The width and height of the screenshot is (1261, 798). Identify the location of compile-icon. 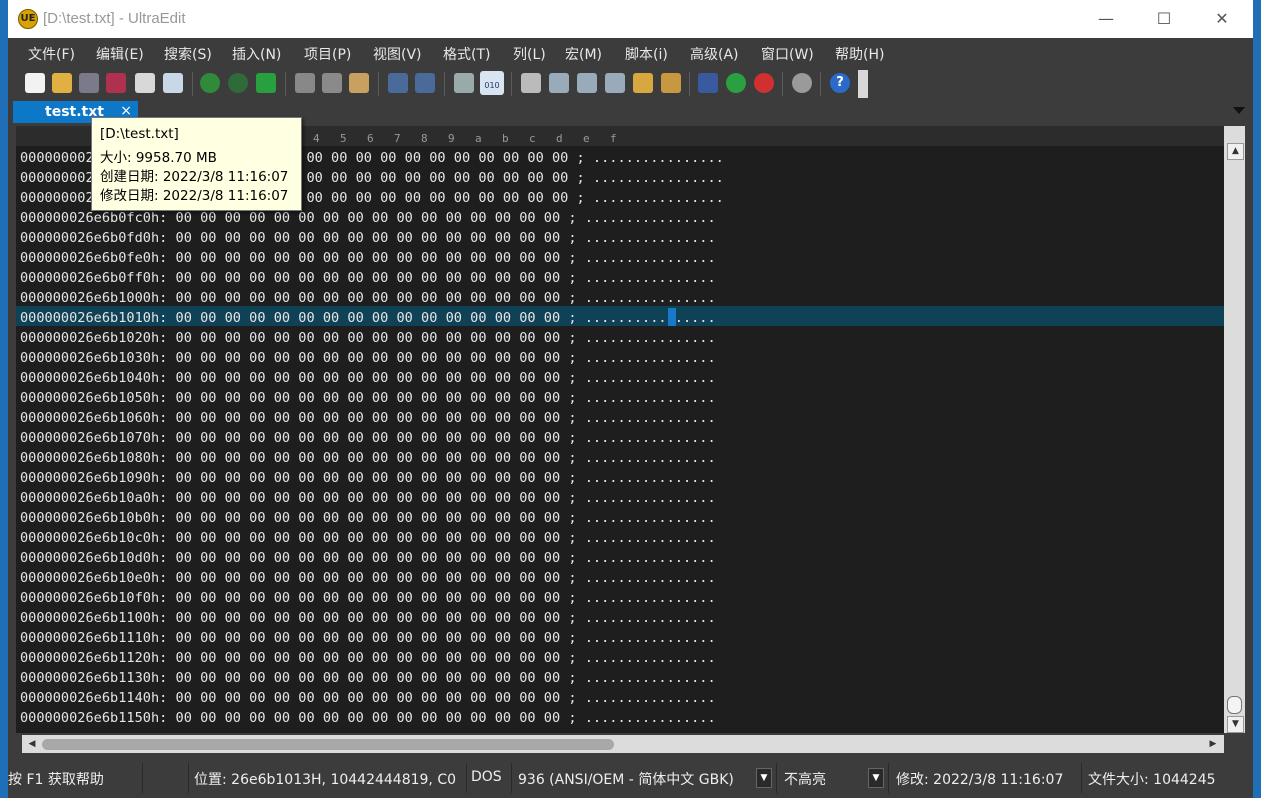
(736, 83).